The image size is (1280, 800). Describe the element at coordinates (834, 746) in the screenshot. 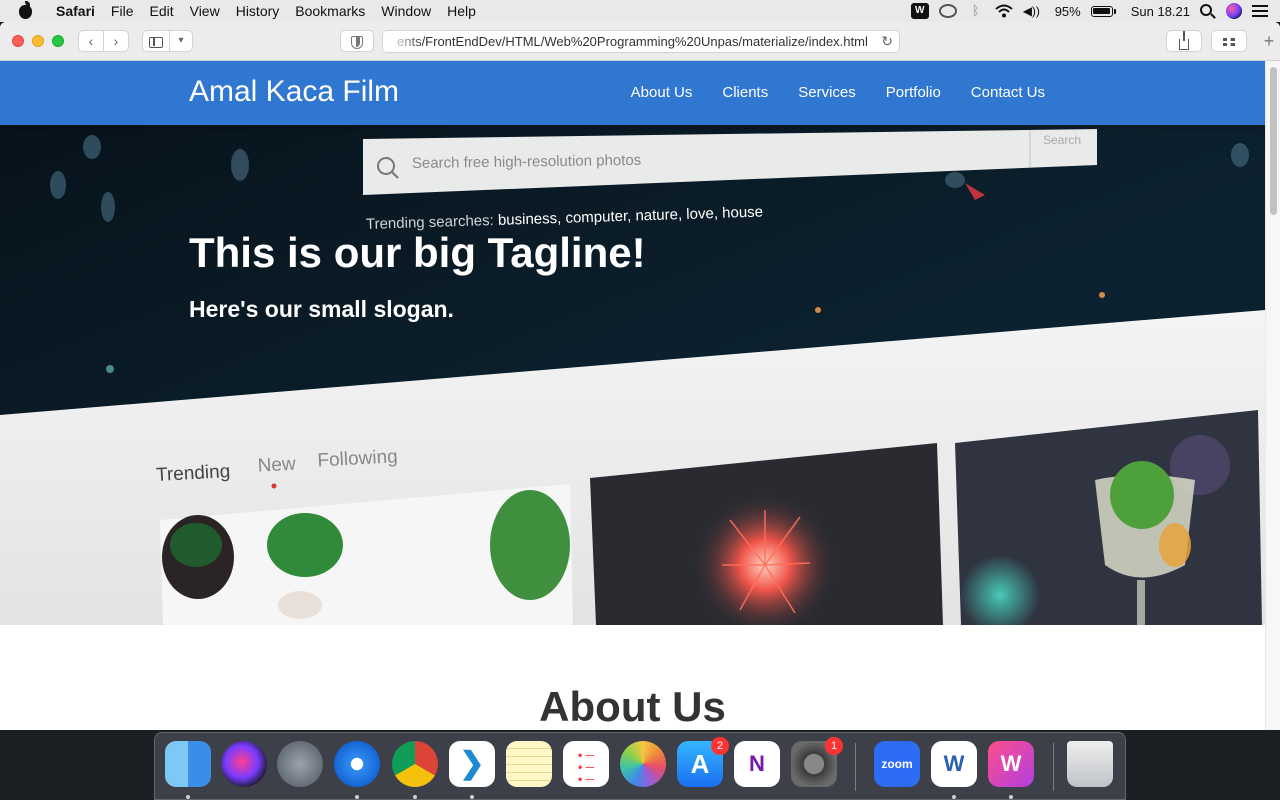

I see `dock-badge: 1` at that location.